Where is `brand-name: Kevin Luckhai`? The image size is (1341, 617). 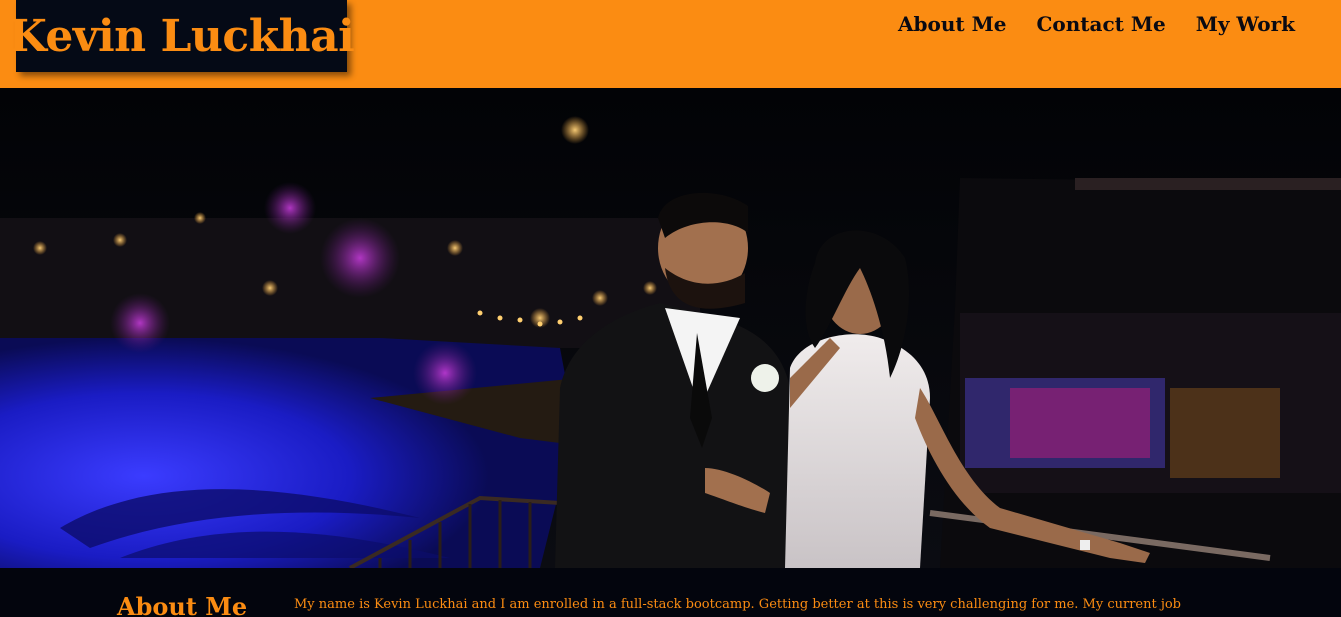
brand-name: Kevin Luckhai is located at coordinates (181, 36).